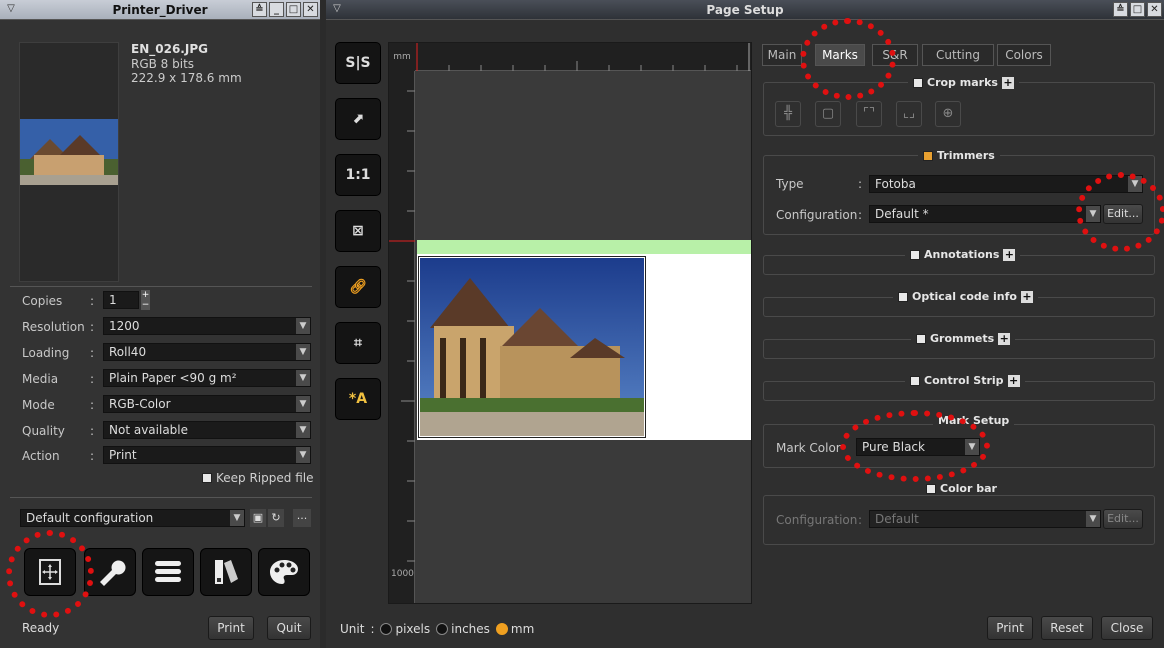 The image size is (1164, 648). What do you see at coordinates (1024, 55) in the screenshot?
I see `tab-colors: Colors` at bounding box center [1024, 55].